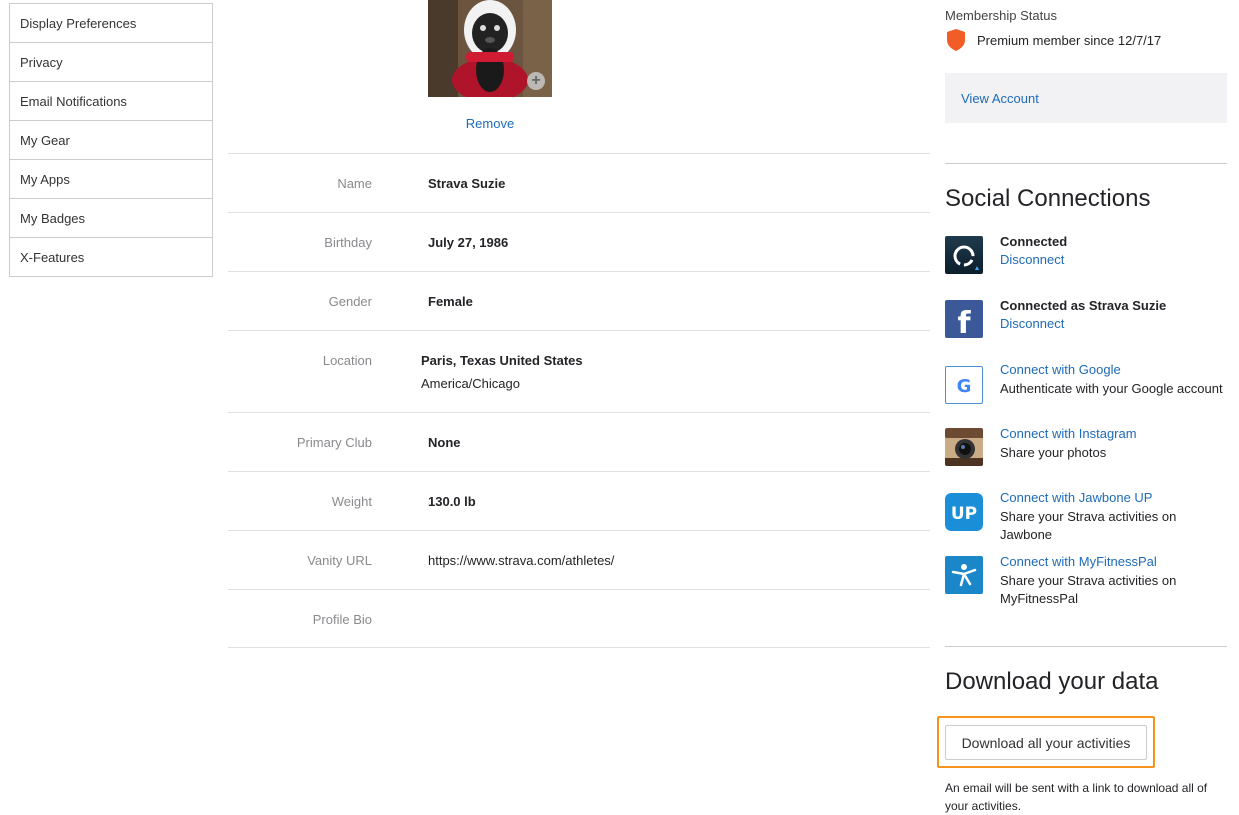 The image size is (1239, 815). What do you see at coordinates (1086, 259) in the screenshot?
I see `connection-garmin: Connected Disconnect` at bounding box center [1086, 259].